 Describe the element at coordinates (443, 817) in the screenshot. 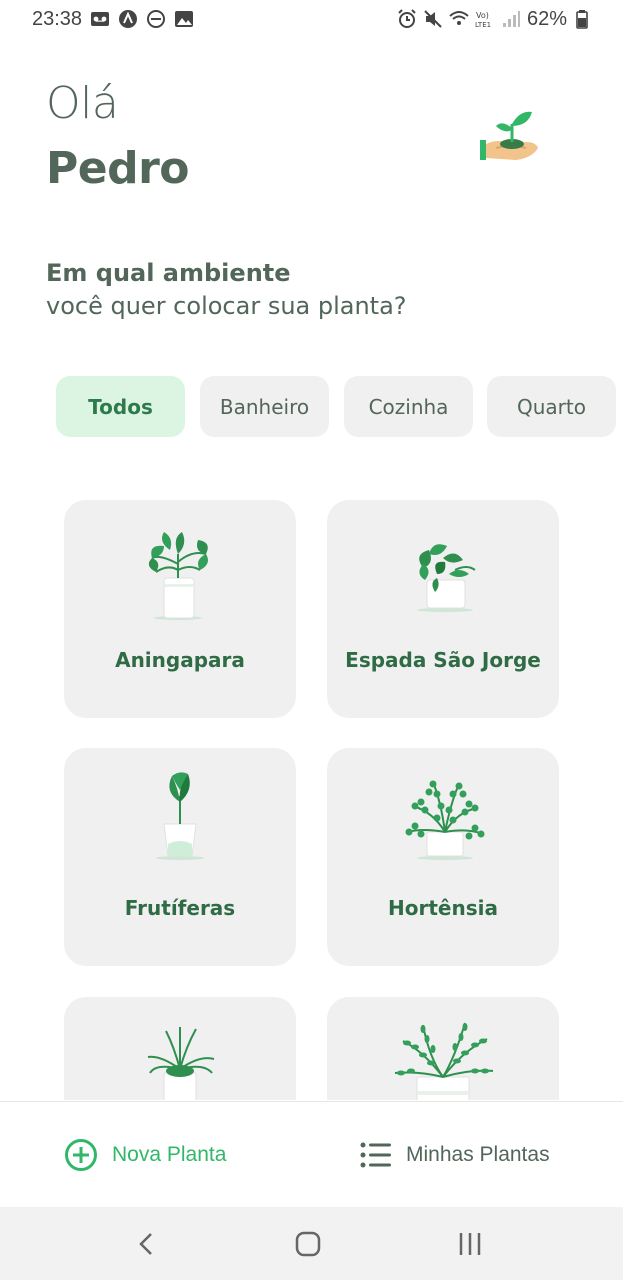

I see `hortensia-plant-icon` at that location.